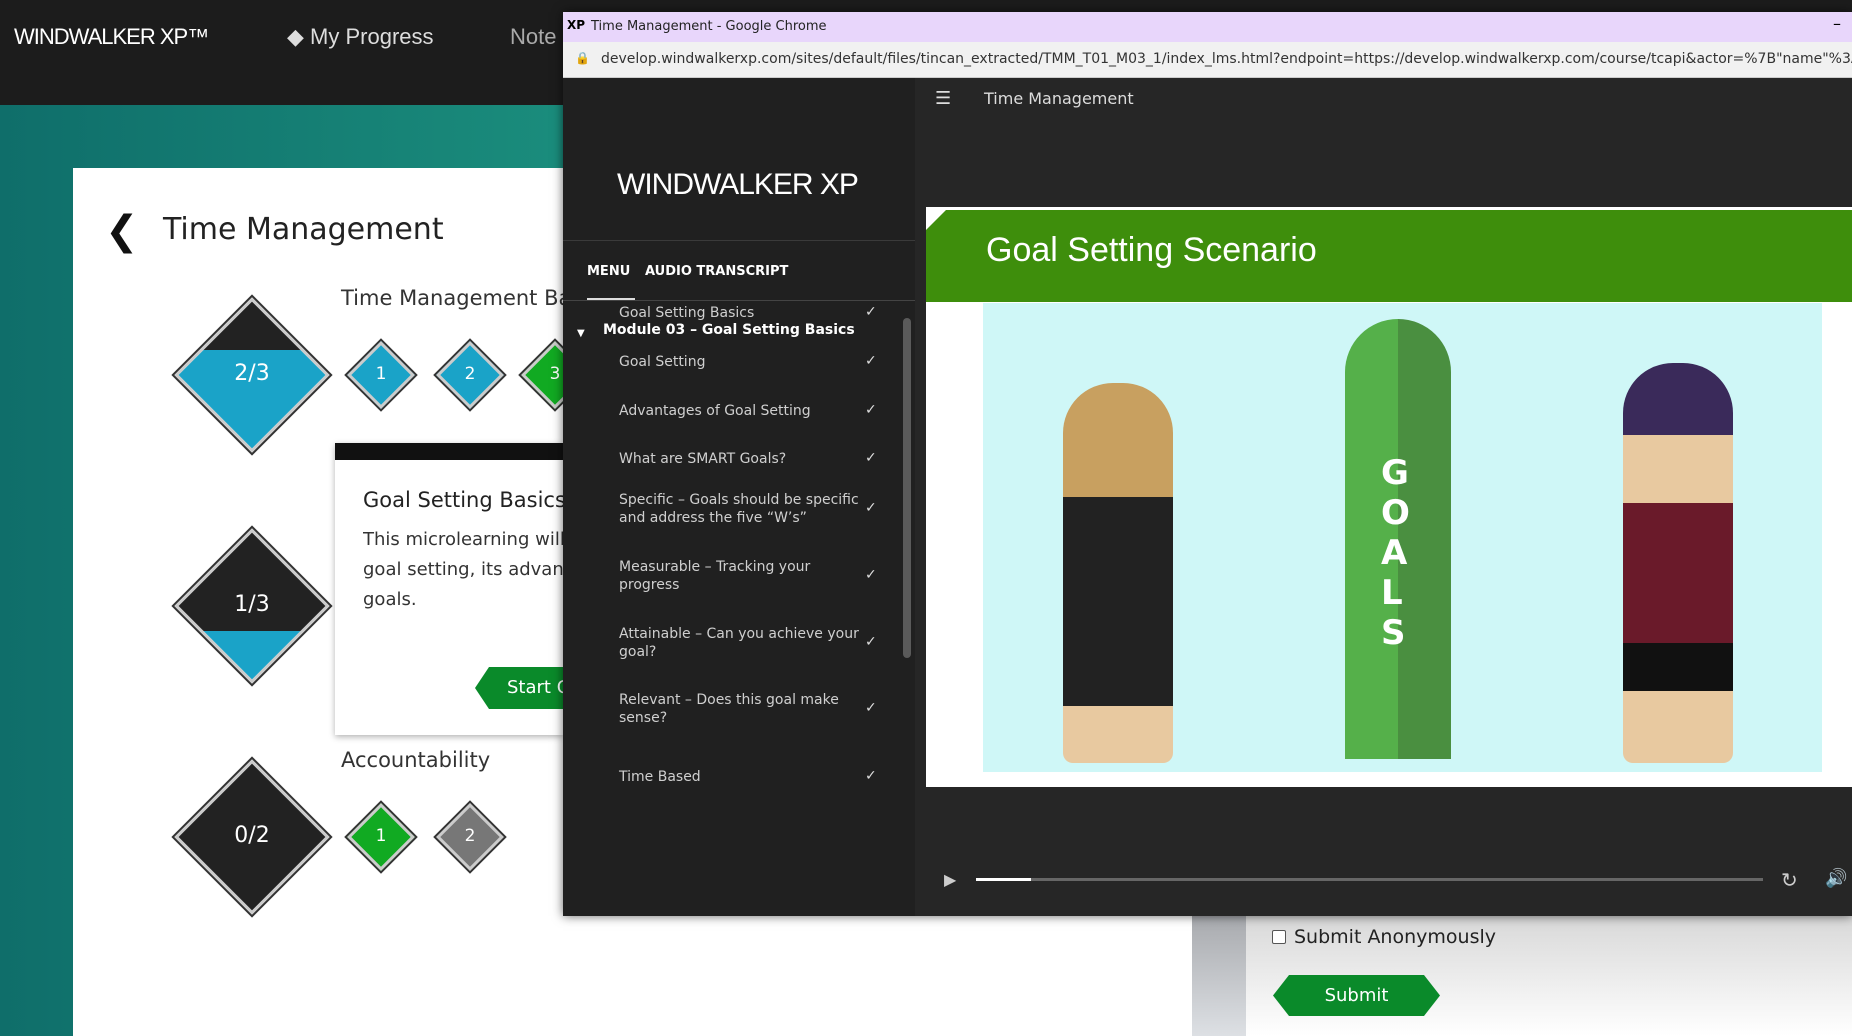 This screenshot has height=1036, width=1852. What do you see at coordinates (729, 330) in the screenshot?
I see `module-title: Module 03 – Goal Setting Basics` at bounding box center [729, 330].